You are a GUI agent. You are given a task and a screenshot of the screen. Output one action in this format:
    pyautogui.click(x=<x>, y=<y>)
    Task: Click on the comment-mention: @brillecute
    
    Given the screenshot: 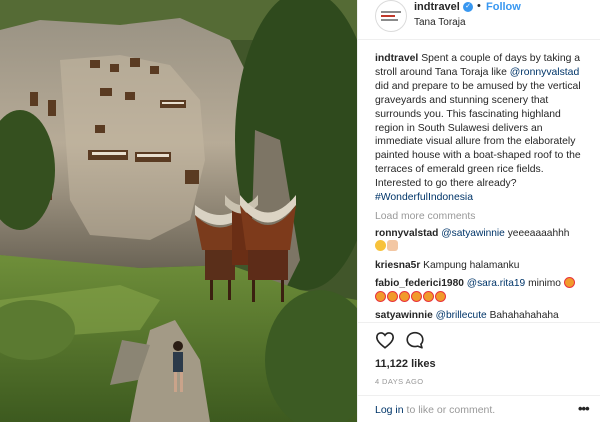 What is the action you would take?
    pyautogui.click(x=461, y=315)
    